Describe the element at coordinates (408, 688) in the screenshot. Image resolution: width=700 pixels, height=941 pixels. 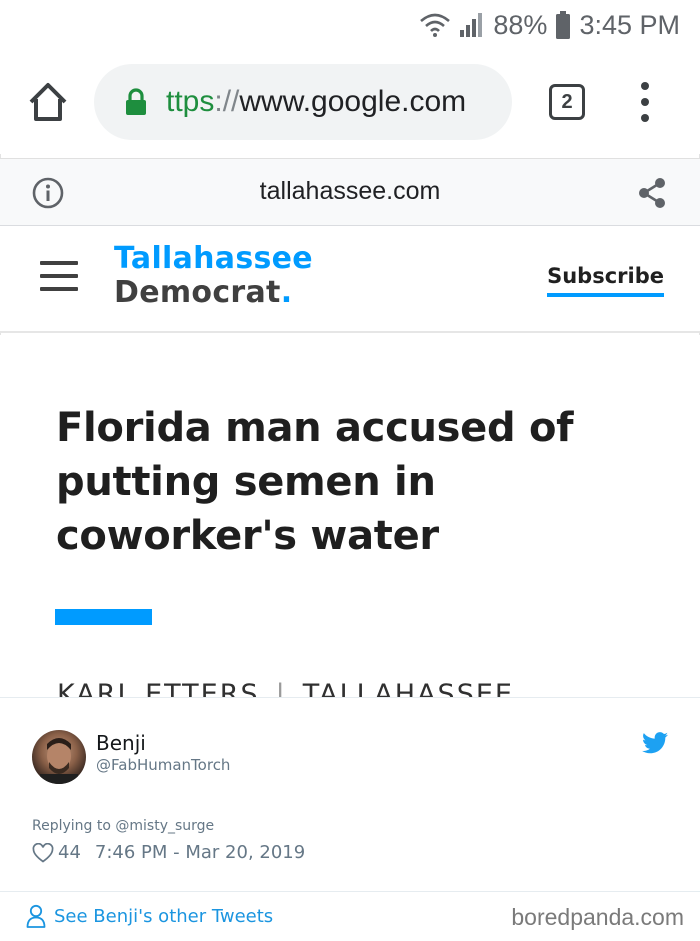
I see `byline-location: TALLAHASSEE` at that location.